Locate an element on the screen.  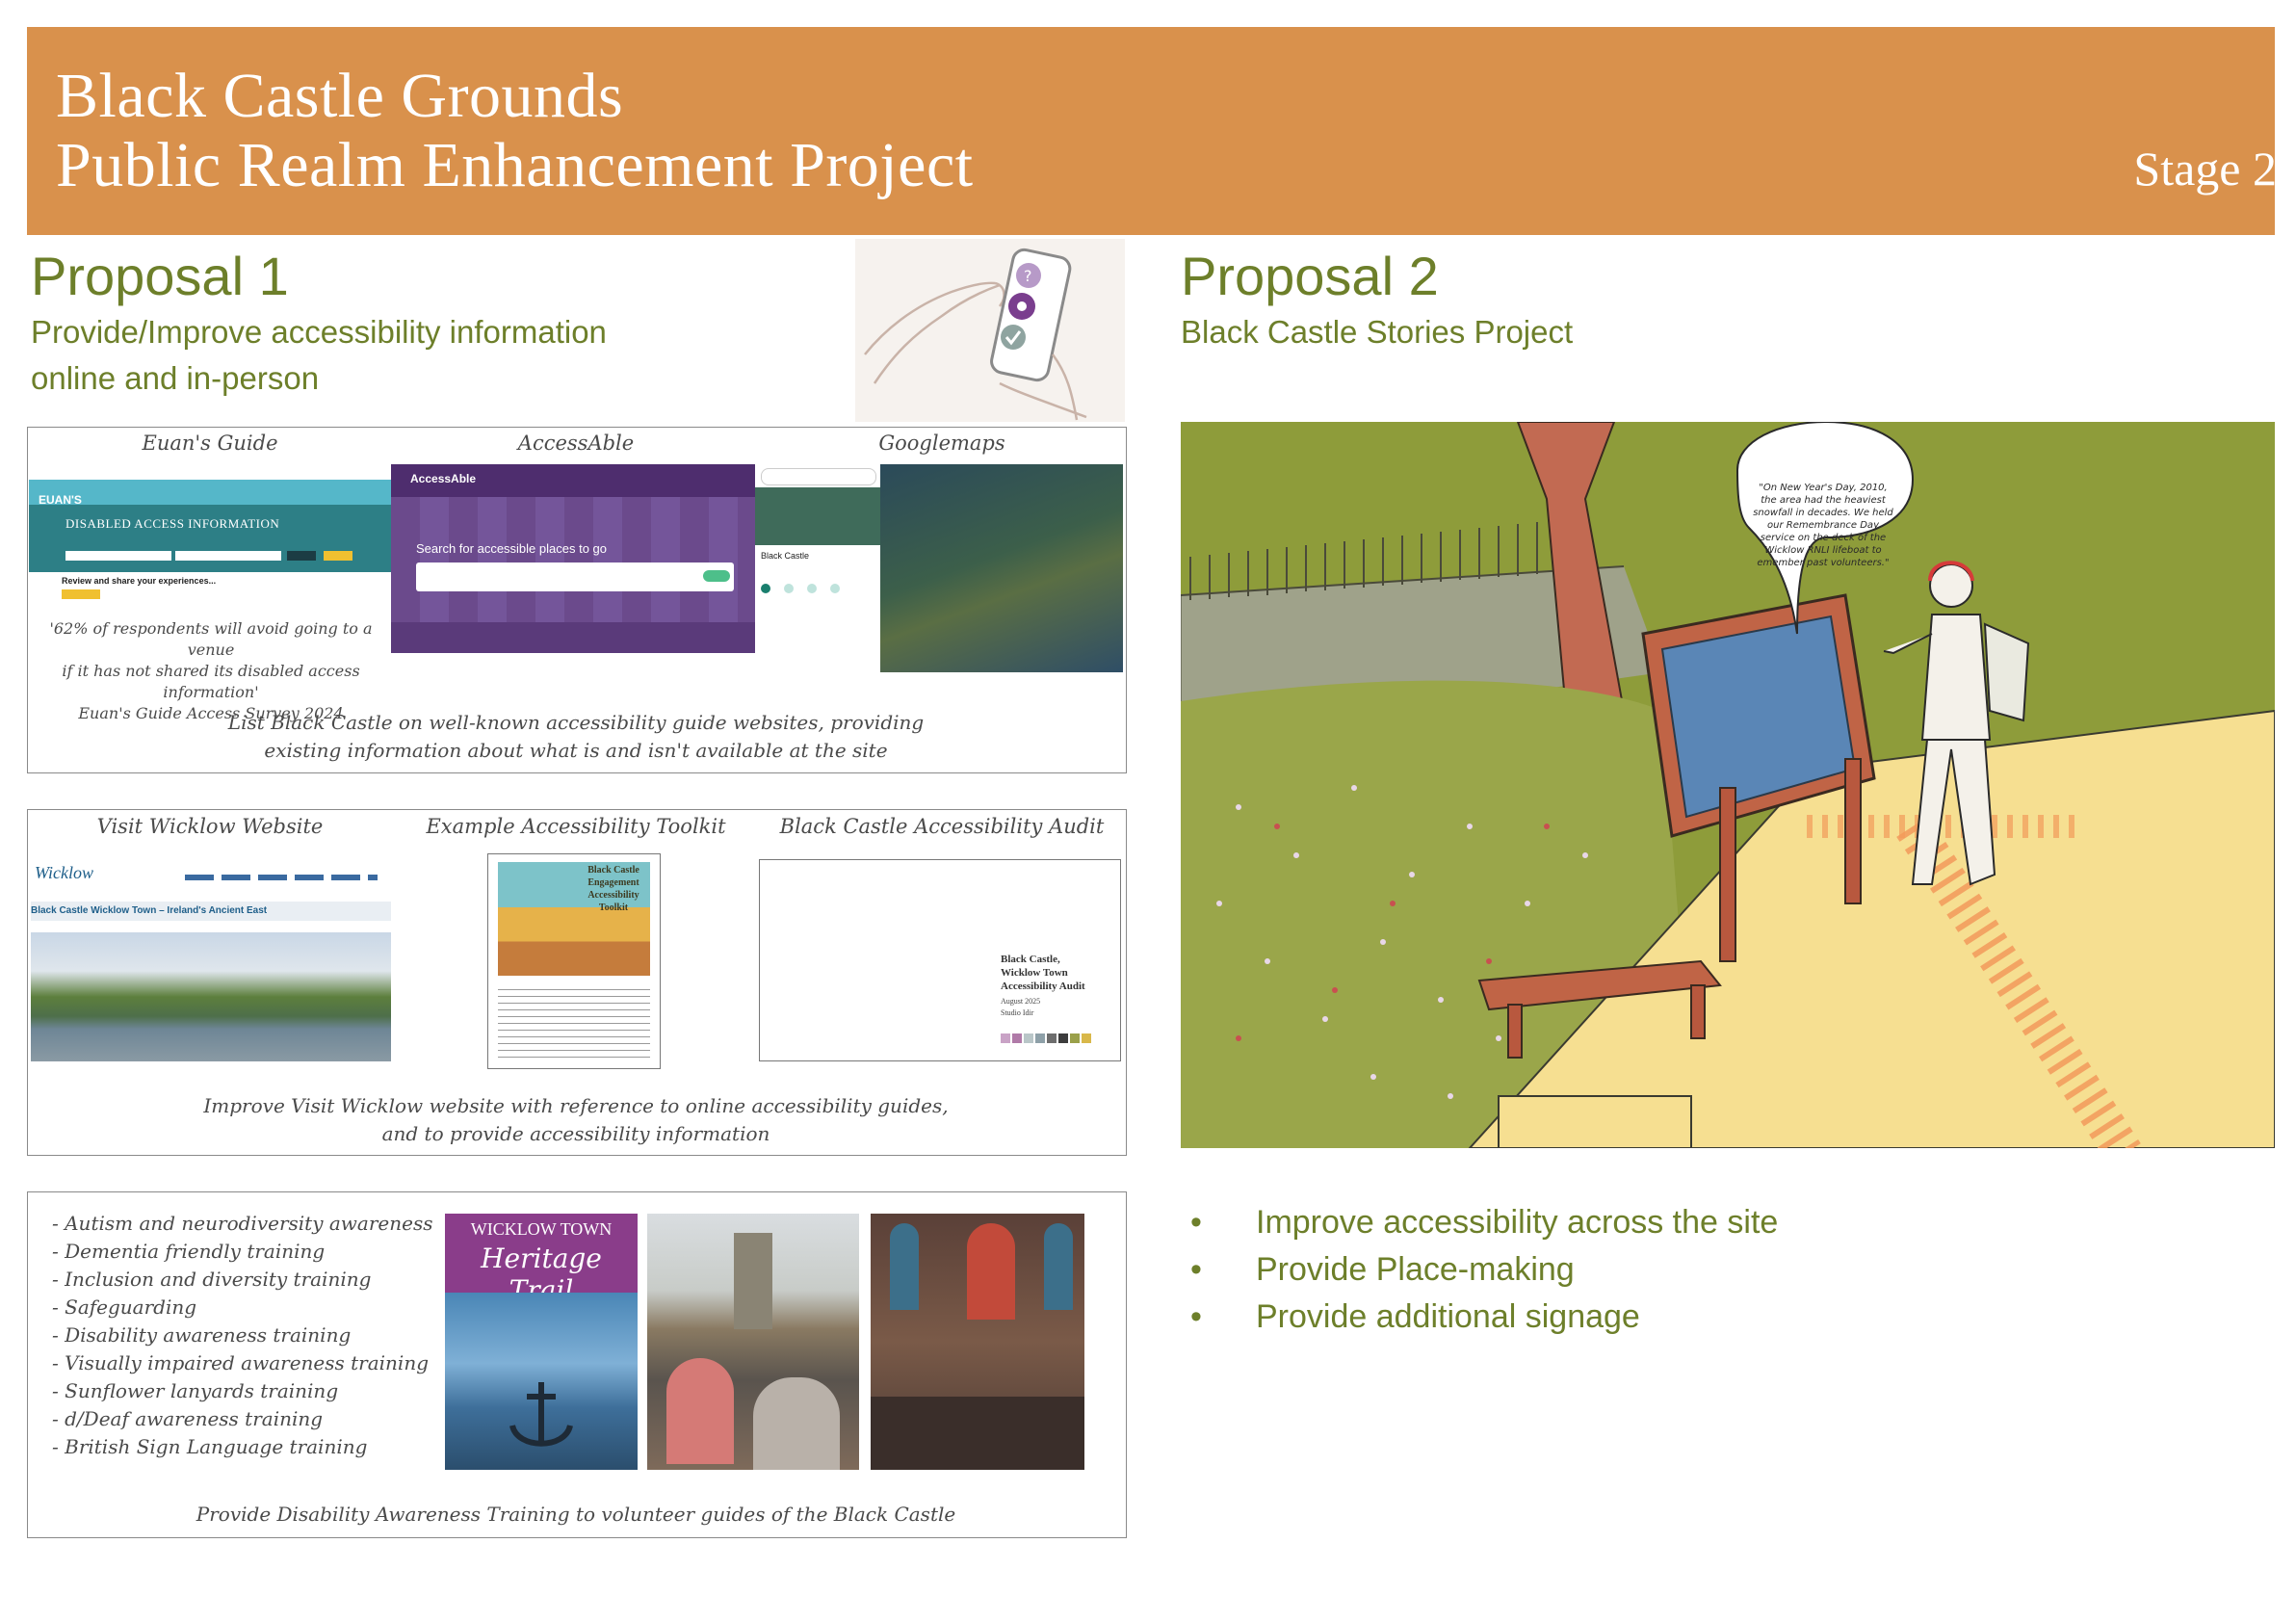
label-googlemaps: Googlemaps is located at coordinates (941, 443).